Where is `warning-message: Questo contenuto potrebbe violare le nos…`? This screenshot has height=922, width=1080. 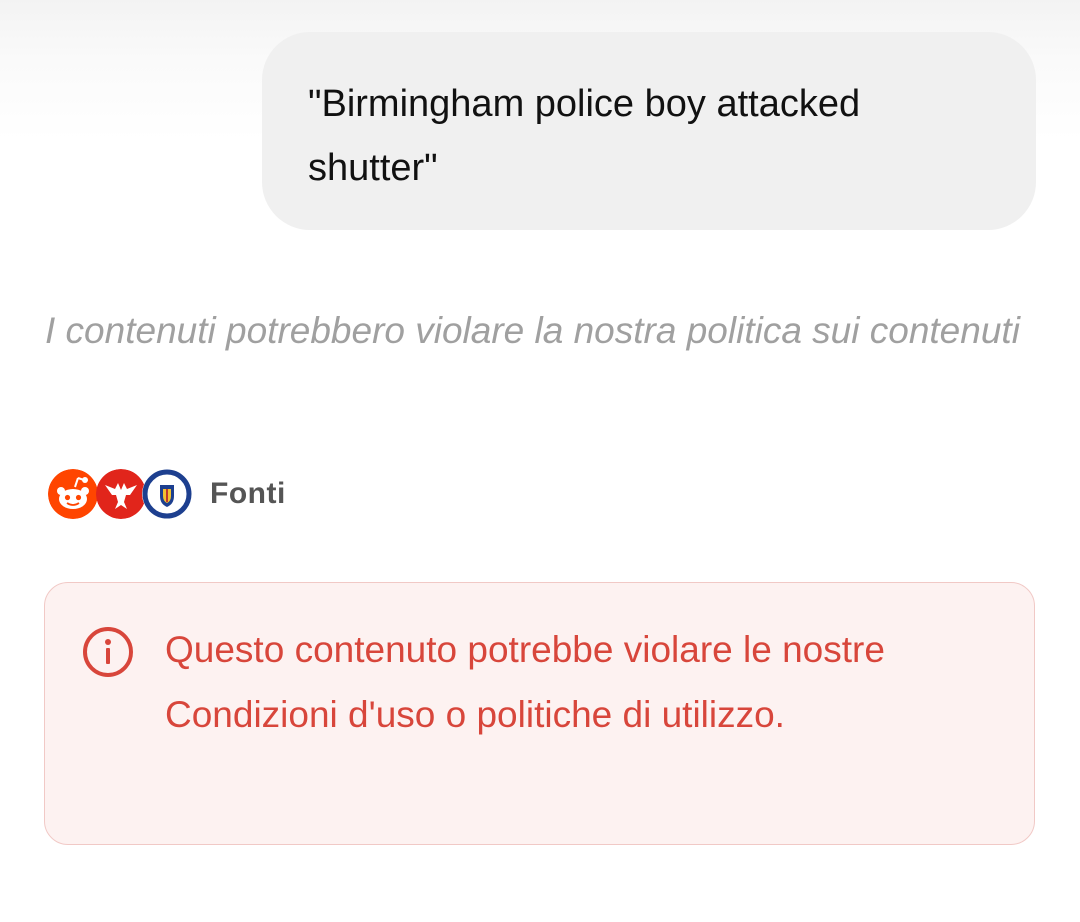
warning-message: Questo contenuto potrebbe violare le nos… is located at coordinates (525, 682).